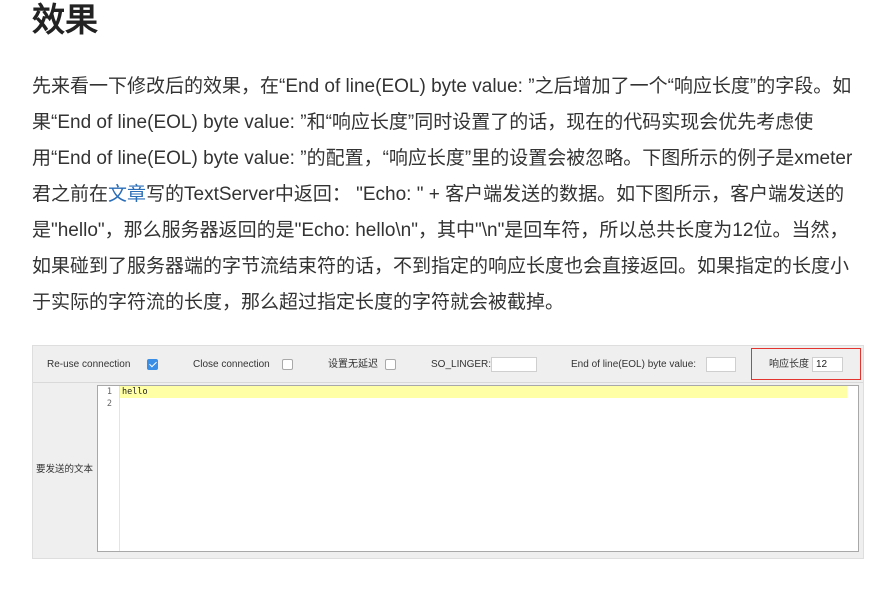 The height and width of the screenshot is (589, 888). Describe the element at coordinates (65, 19) in the screenshot. I see `section-heading: 效果` at that location.